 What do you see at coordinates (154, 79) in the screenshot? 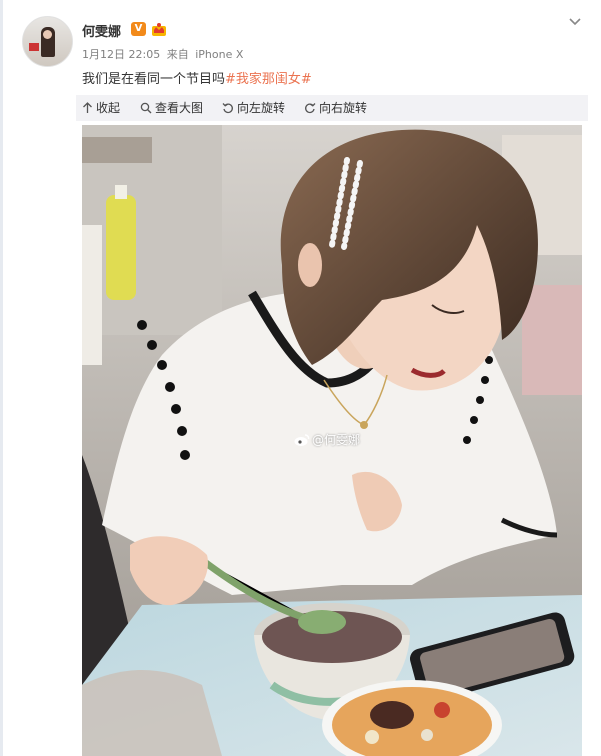
I see `post-body: 我们是在看同一个节目吗` at bounding box center [154, 79].